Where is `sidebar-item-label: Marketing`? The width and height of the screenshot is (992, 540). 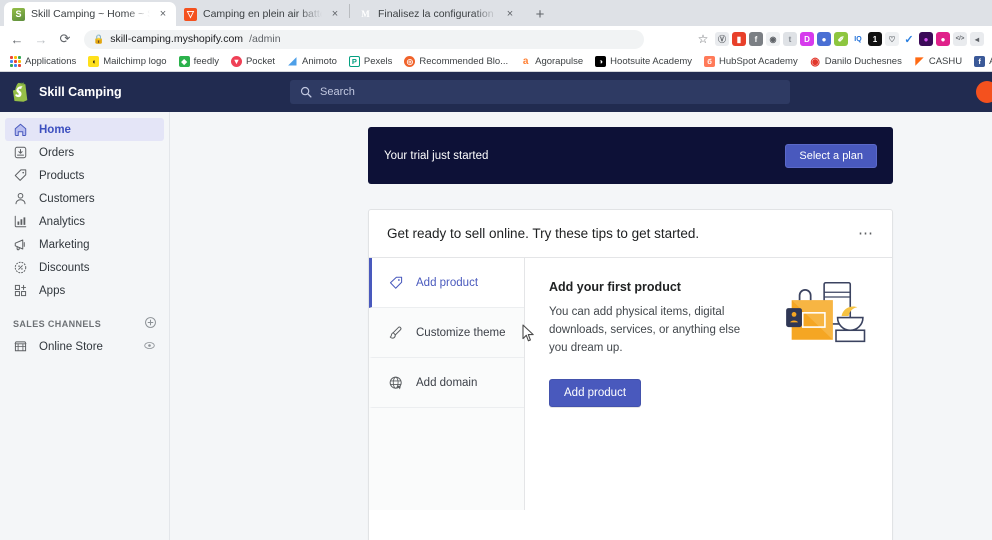 sidebar-item-label: Marketing is located at coordinates (64, 244).